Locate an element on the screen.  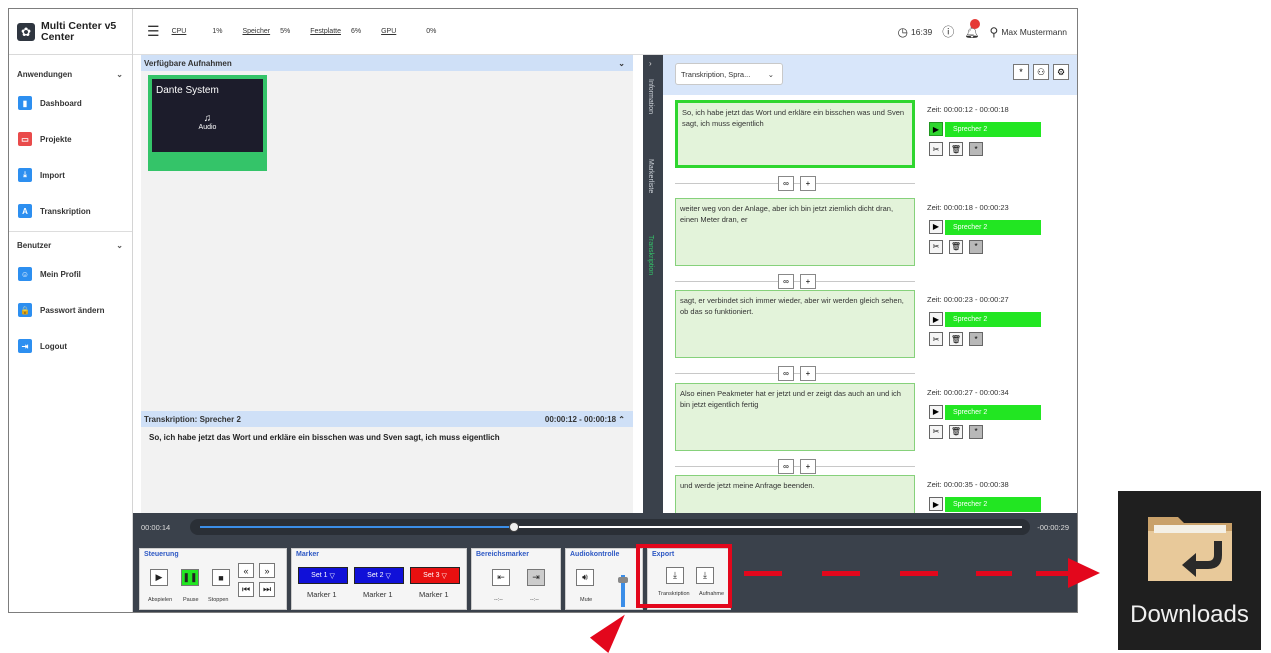
recording-card: Dante System ♫ Audio is located at coordinates (207, 115).